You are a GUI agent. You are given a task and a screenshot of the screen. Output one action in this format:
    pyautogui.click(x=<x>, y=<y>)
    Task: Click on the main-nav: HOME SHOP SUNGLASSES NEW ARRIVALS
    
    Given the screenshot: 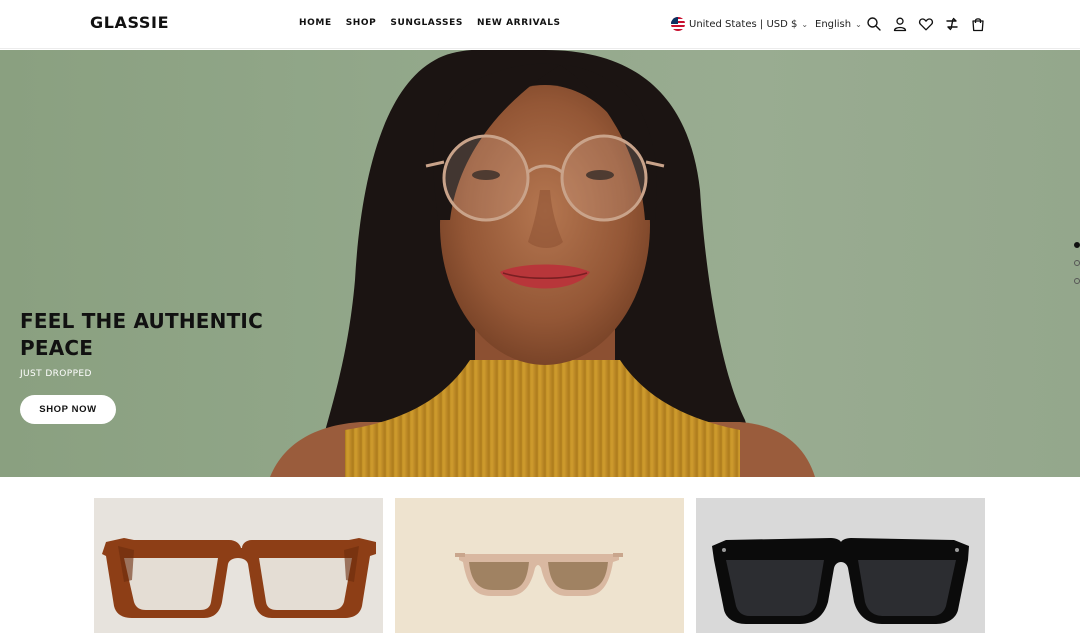 What is the action you would take?
    pyautogui.click(x=430, y=23)
    